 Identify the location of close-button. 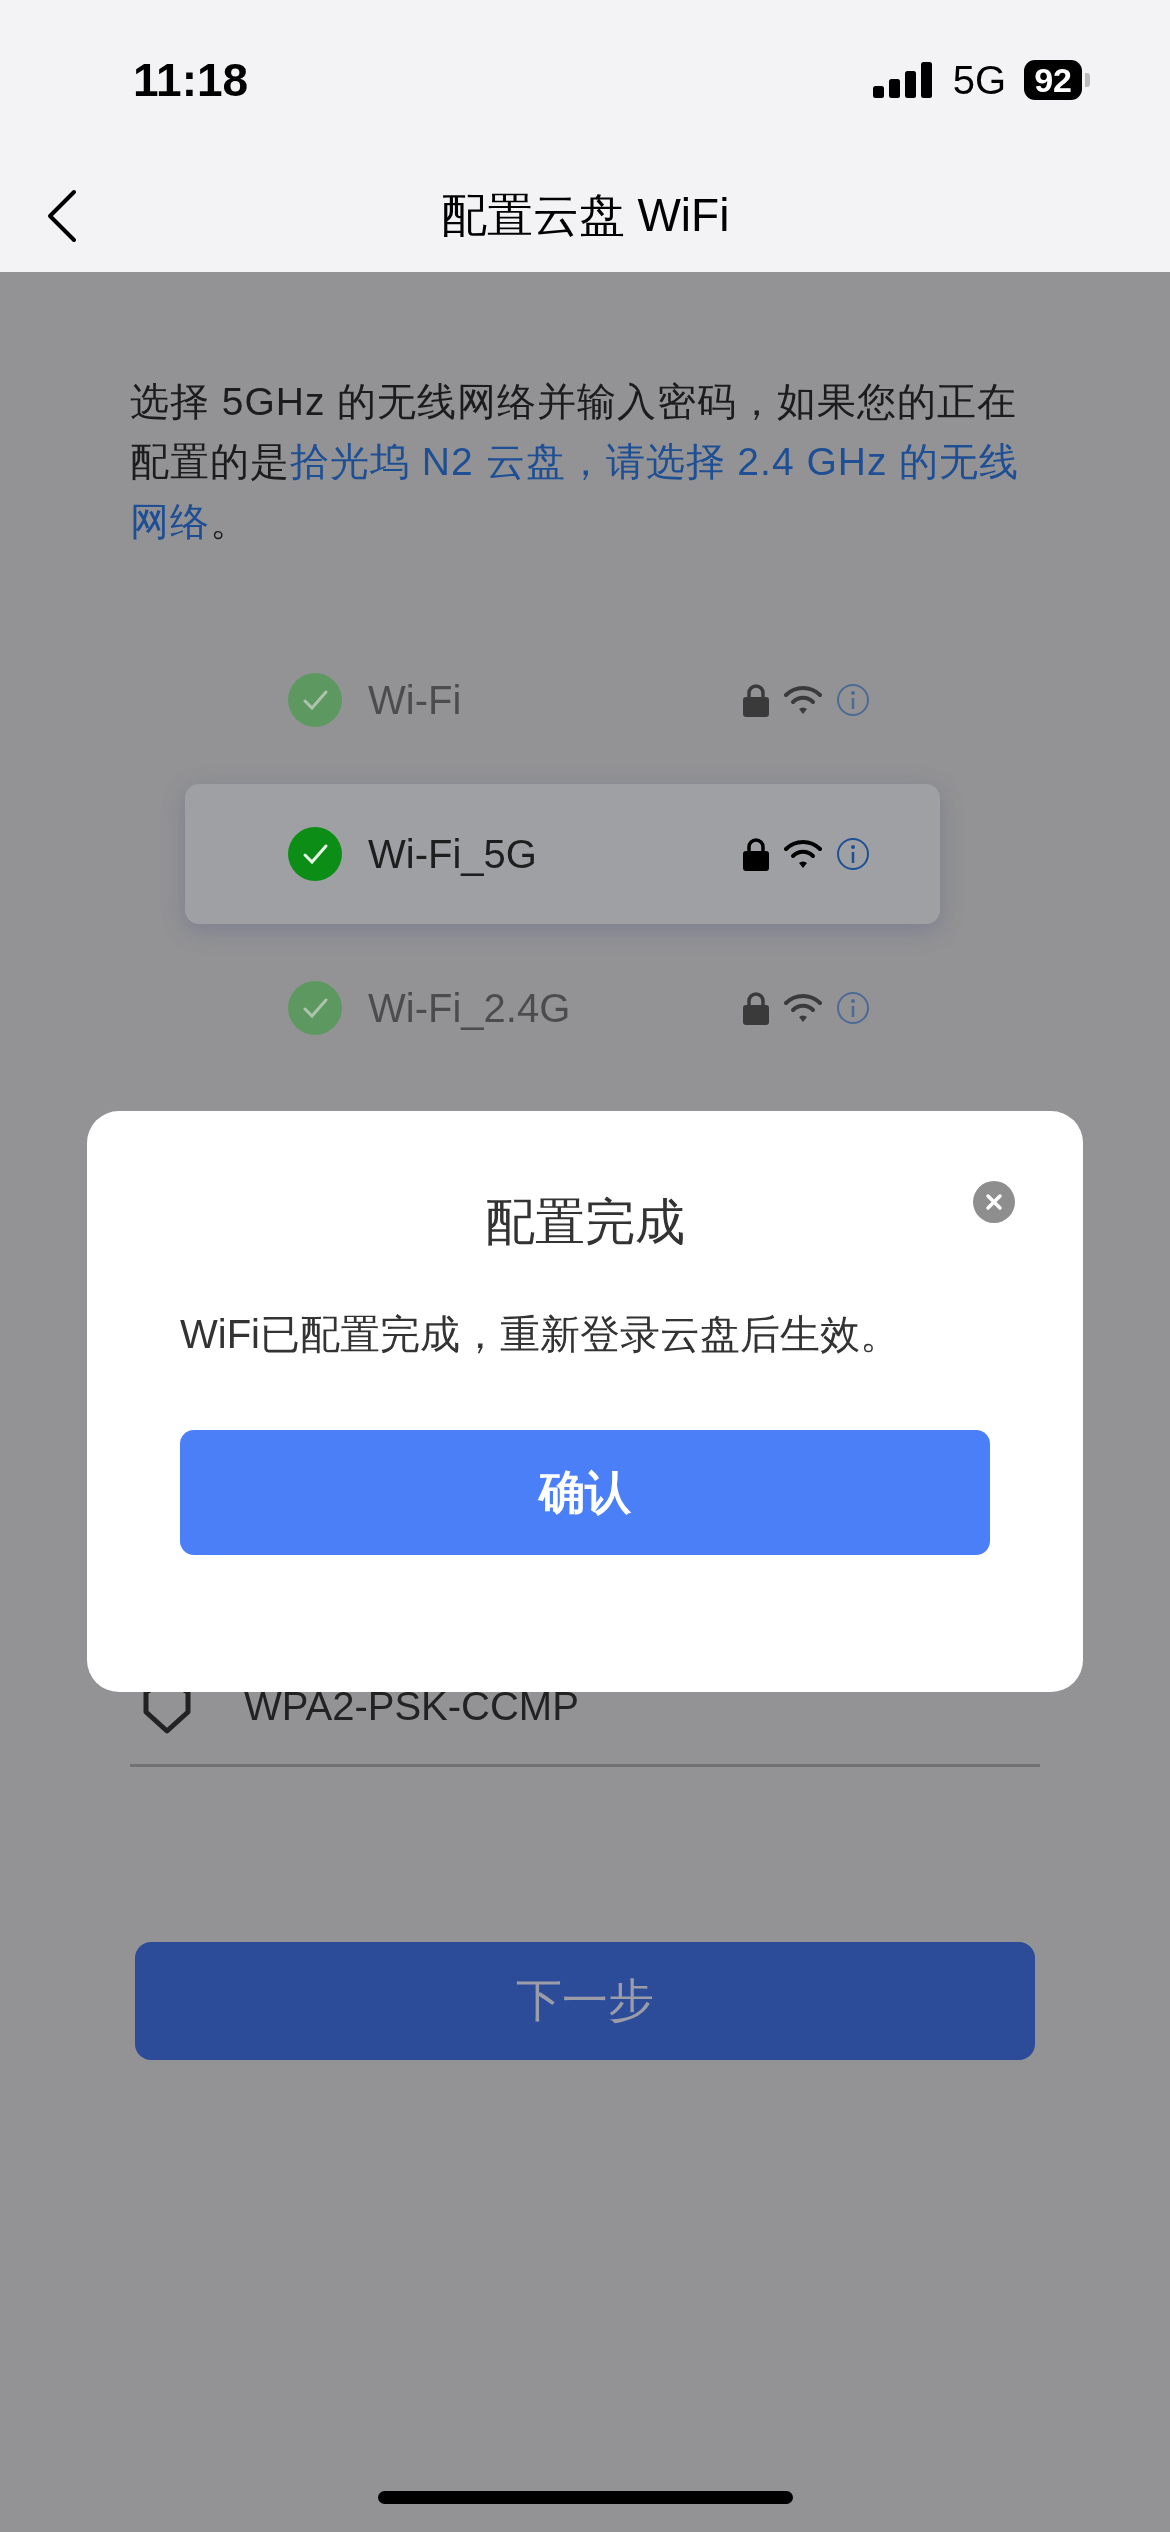
(994, 1202).